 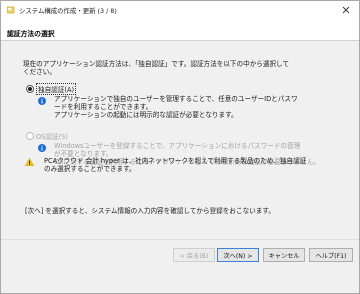 What do you see at coordinates (284, 255) in the screenshot?
I see `cancel-button: キャンセル` at bounding box center [284, 255].